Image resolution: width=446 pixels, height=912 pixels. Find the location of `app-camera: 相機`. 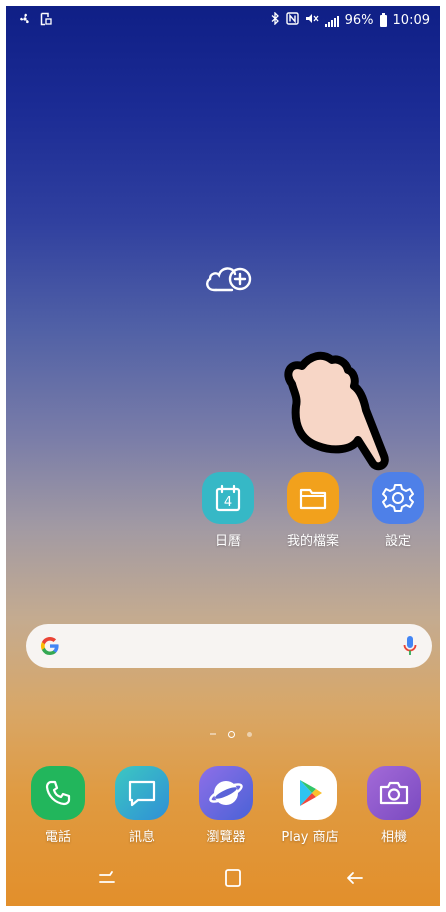

app-camera: 相機 is located at coordinates (394, 805).